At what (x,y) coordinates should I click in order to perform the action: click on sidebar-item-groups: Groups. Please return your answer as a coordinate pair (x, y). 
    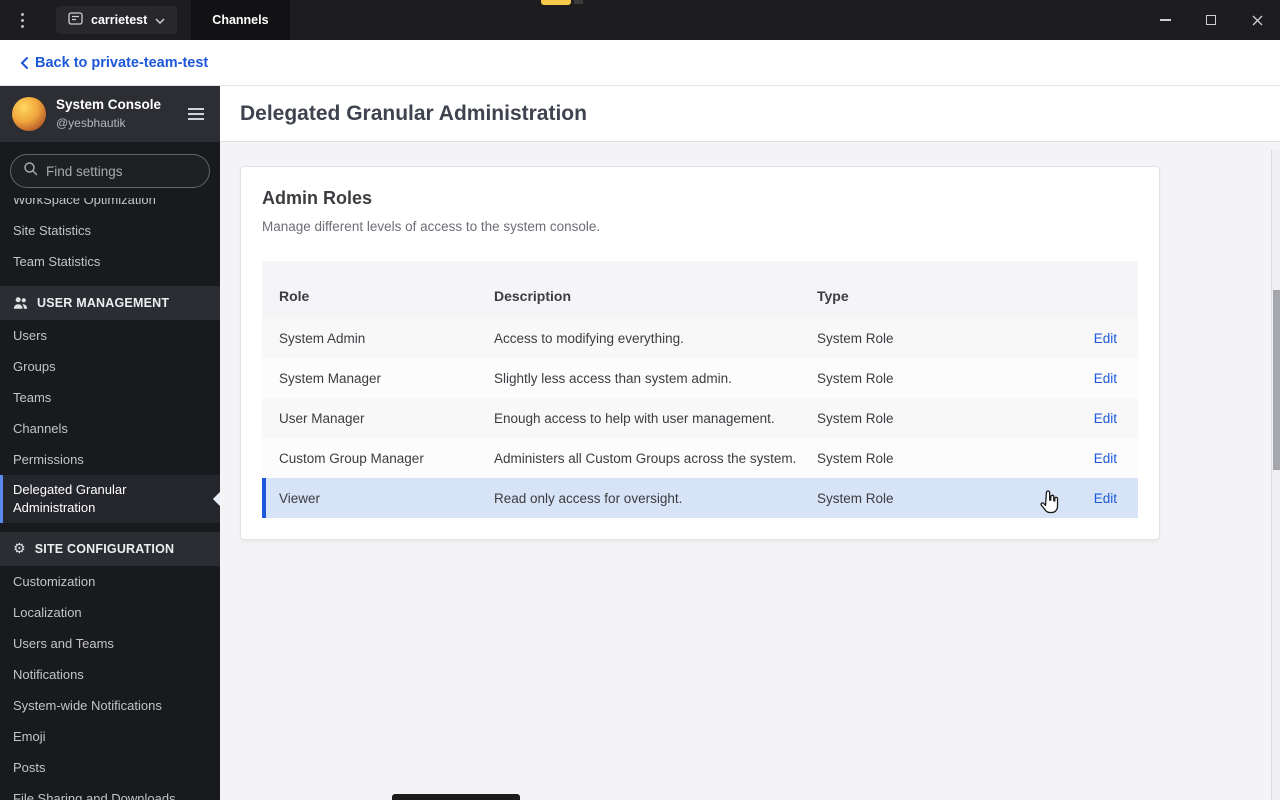
    Looking at the image, I should click on (110, 366).